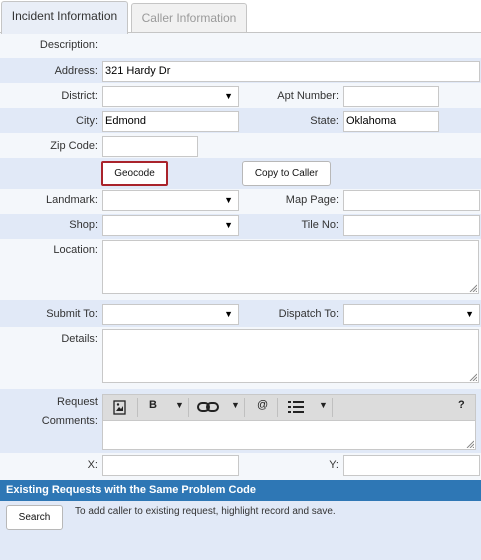 This screenshot has height=560, width=481. What do you see at coordinates (312, 200) in the screenshot?
I see `map-page-label: Map Page:` at bounding box center [312, 200].